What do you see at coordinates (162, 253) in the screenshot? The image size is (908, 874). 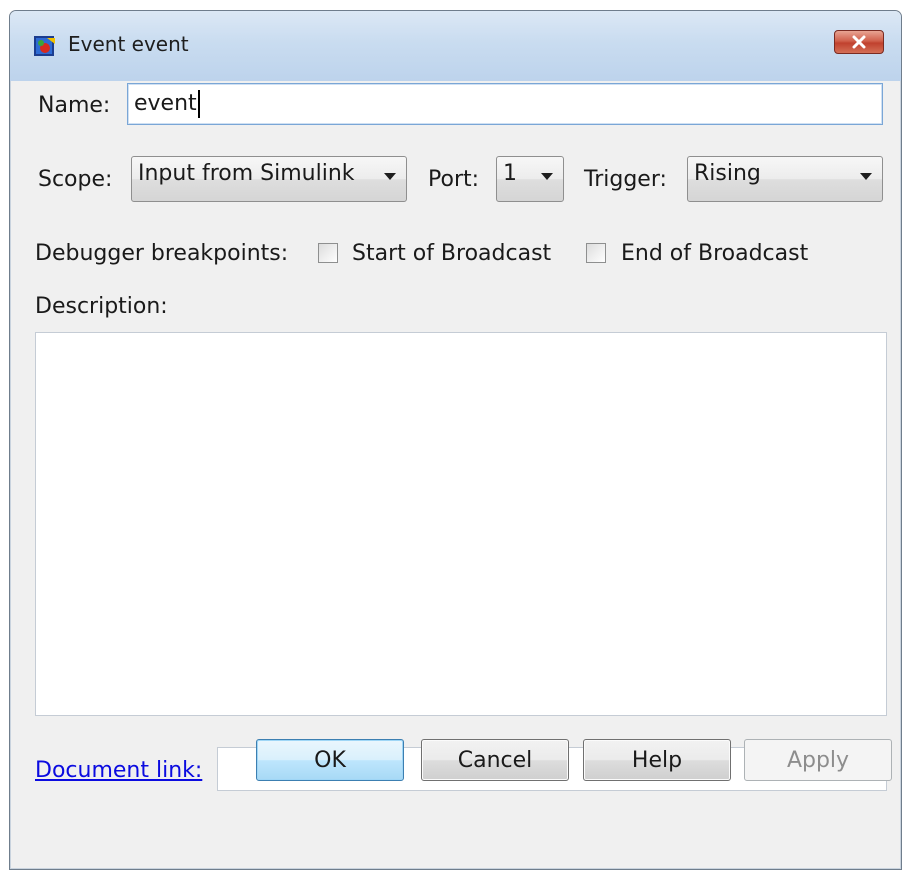 I see `debugger-breakpoints-label: Debugger breakpoints:` at bounding box center [162, 253].